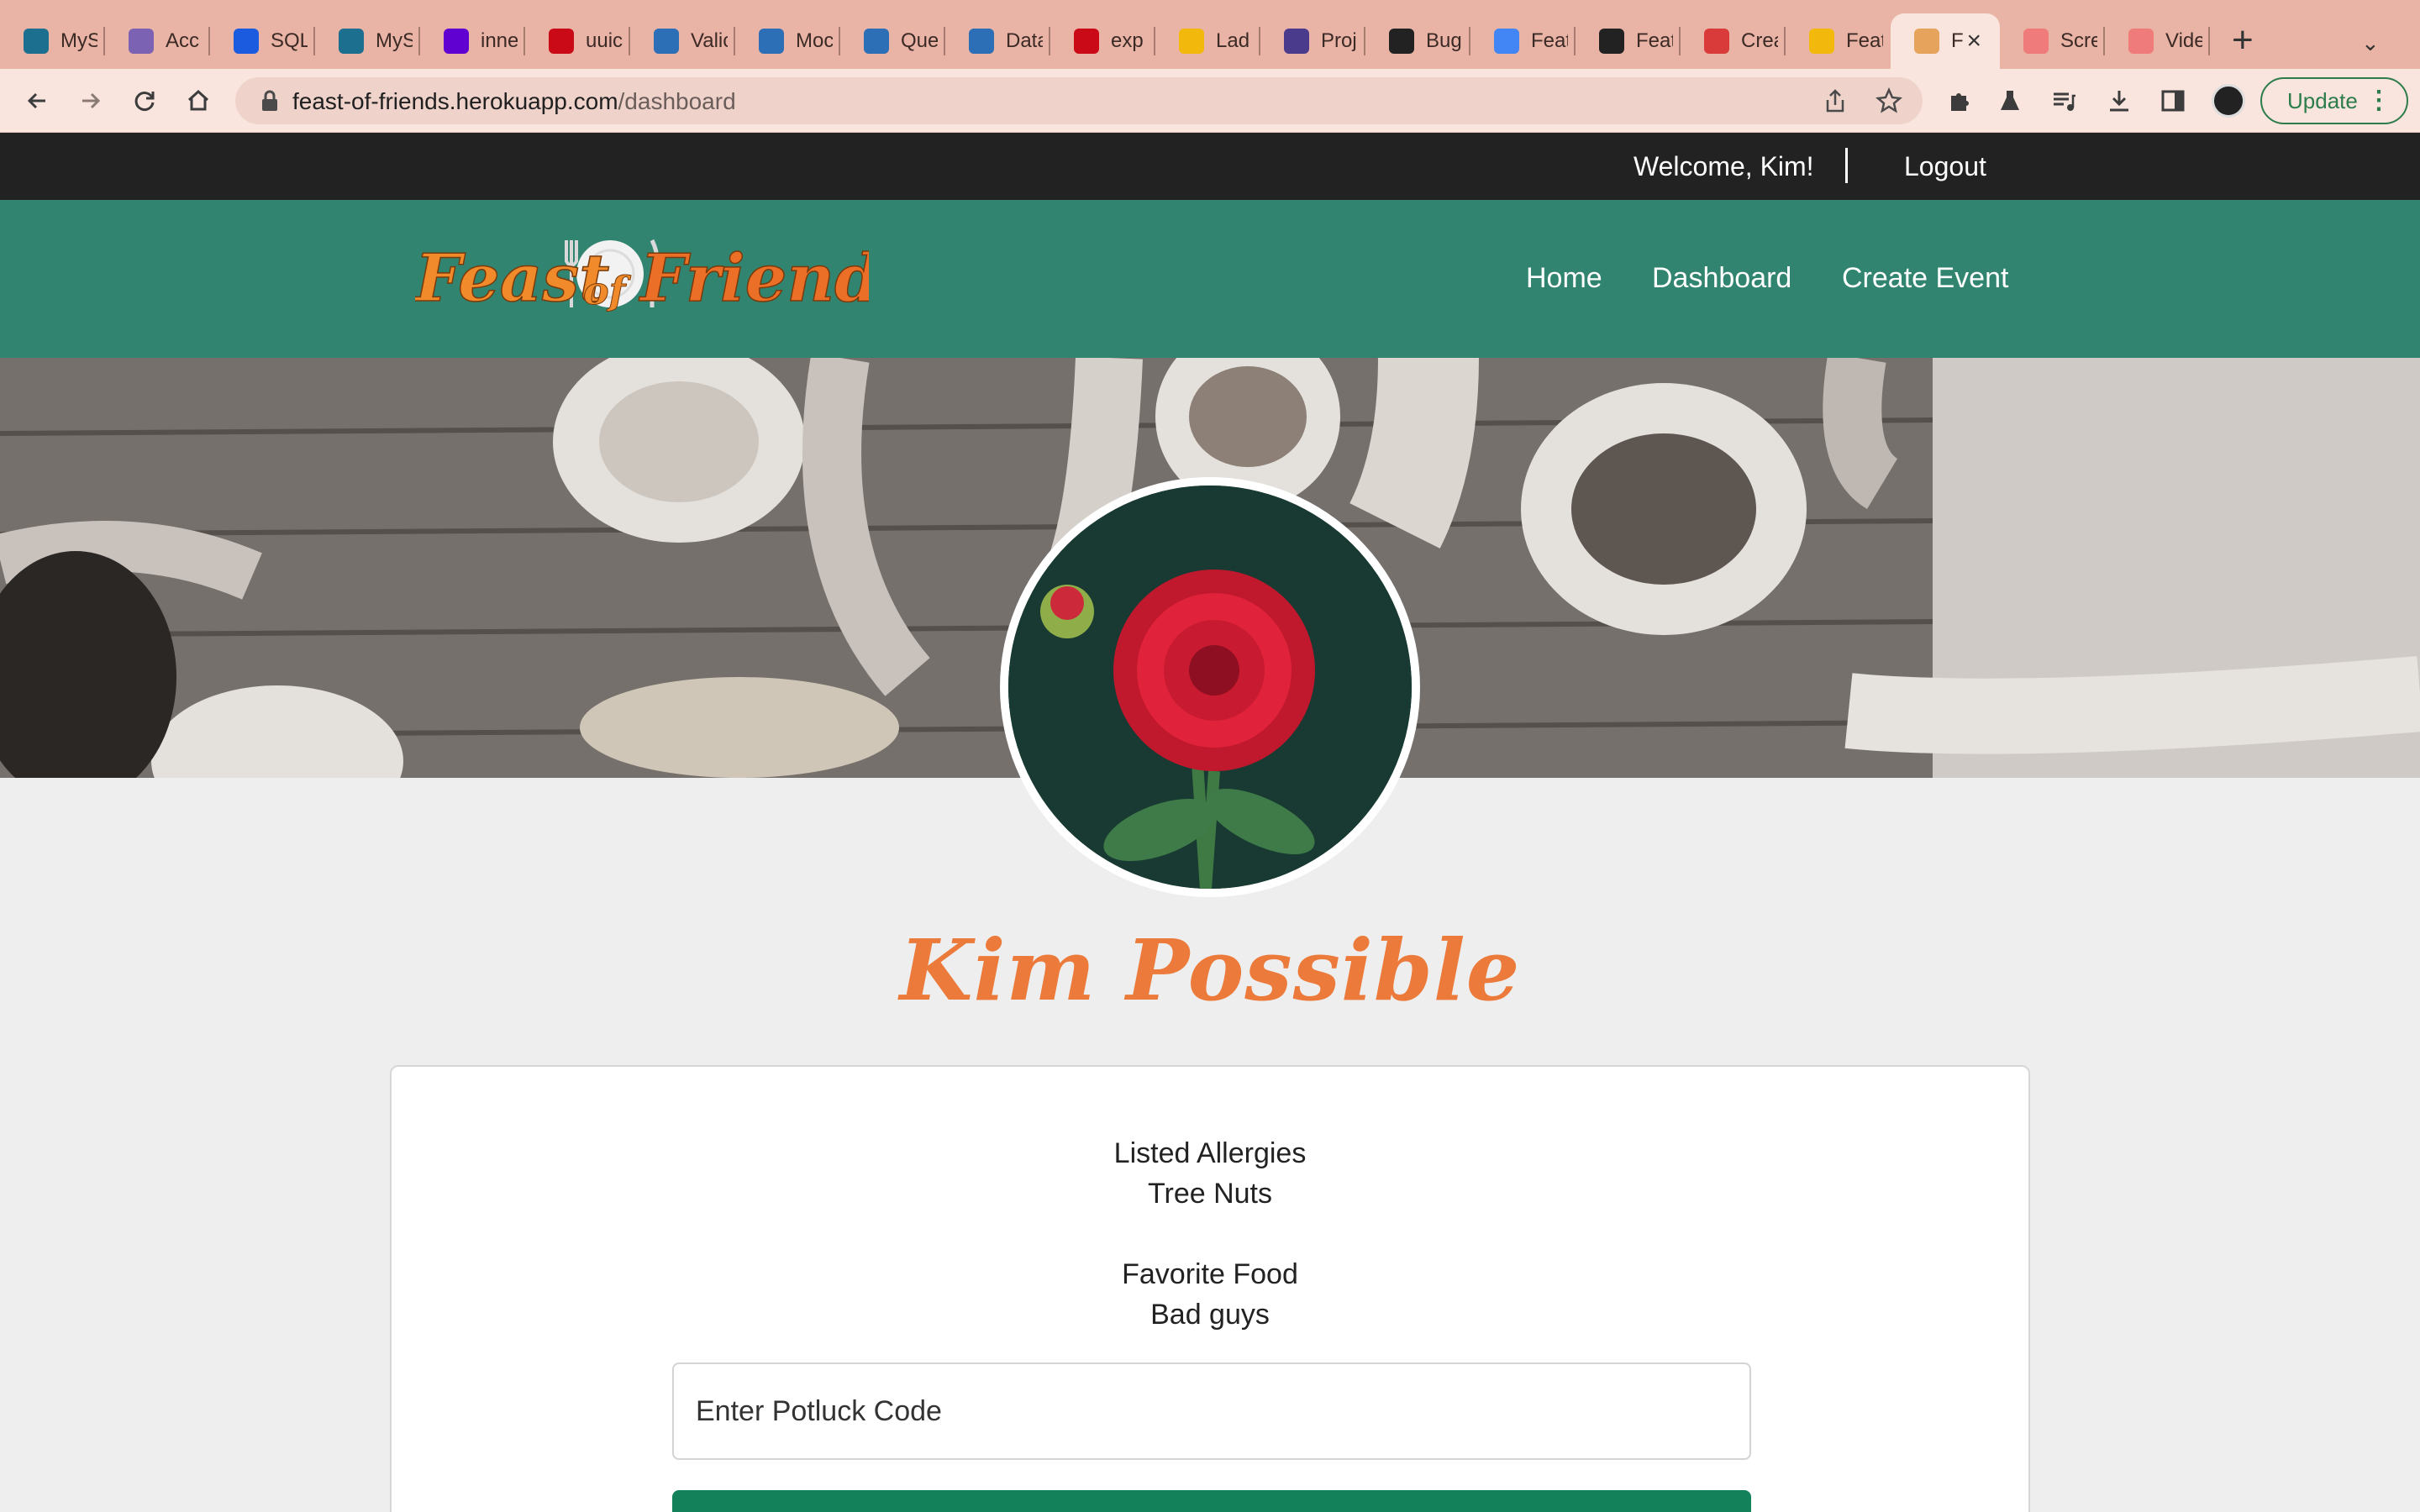  I want to click on lab-flask-icon, so click(2010, 101).